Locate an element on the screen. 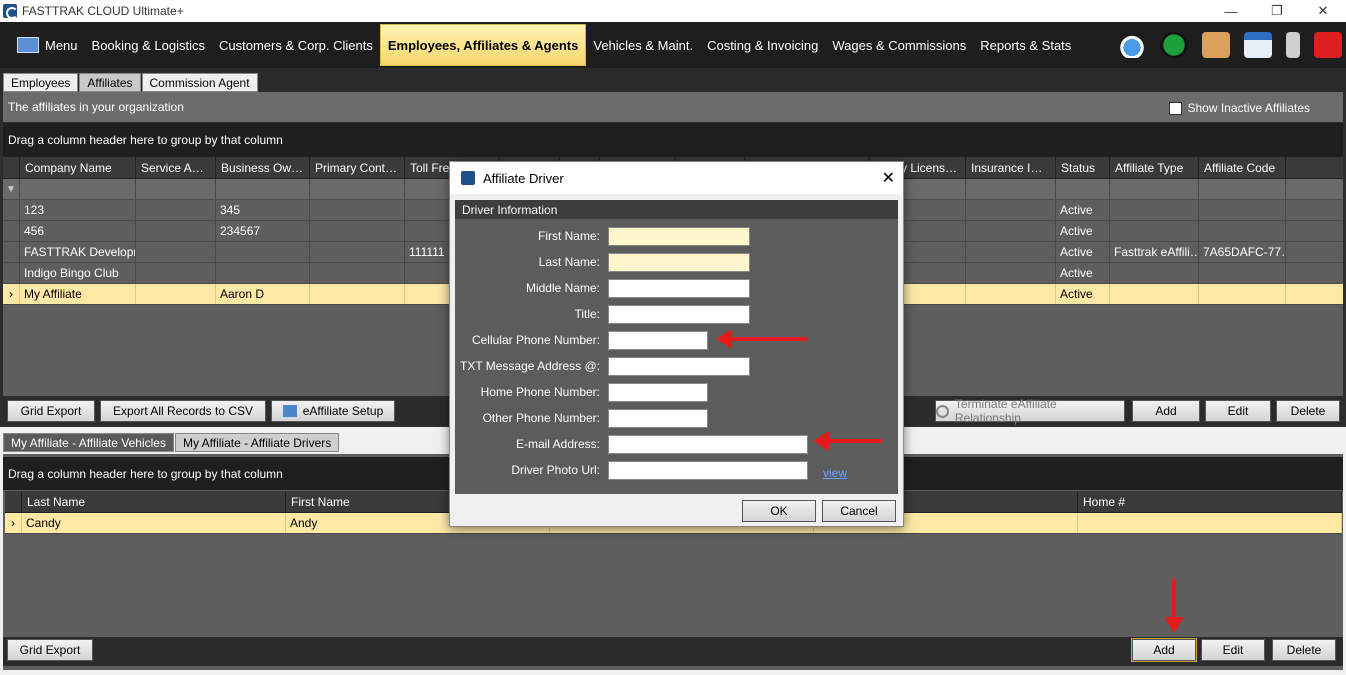  window-title: FASTTRAK CLOUD Ultimate+ is located at coordinates (103, 11).